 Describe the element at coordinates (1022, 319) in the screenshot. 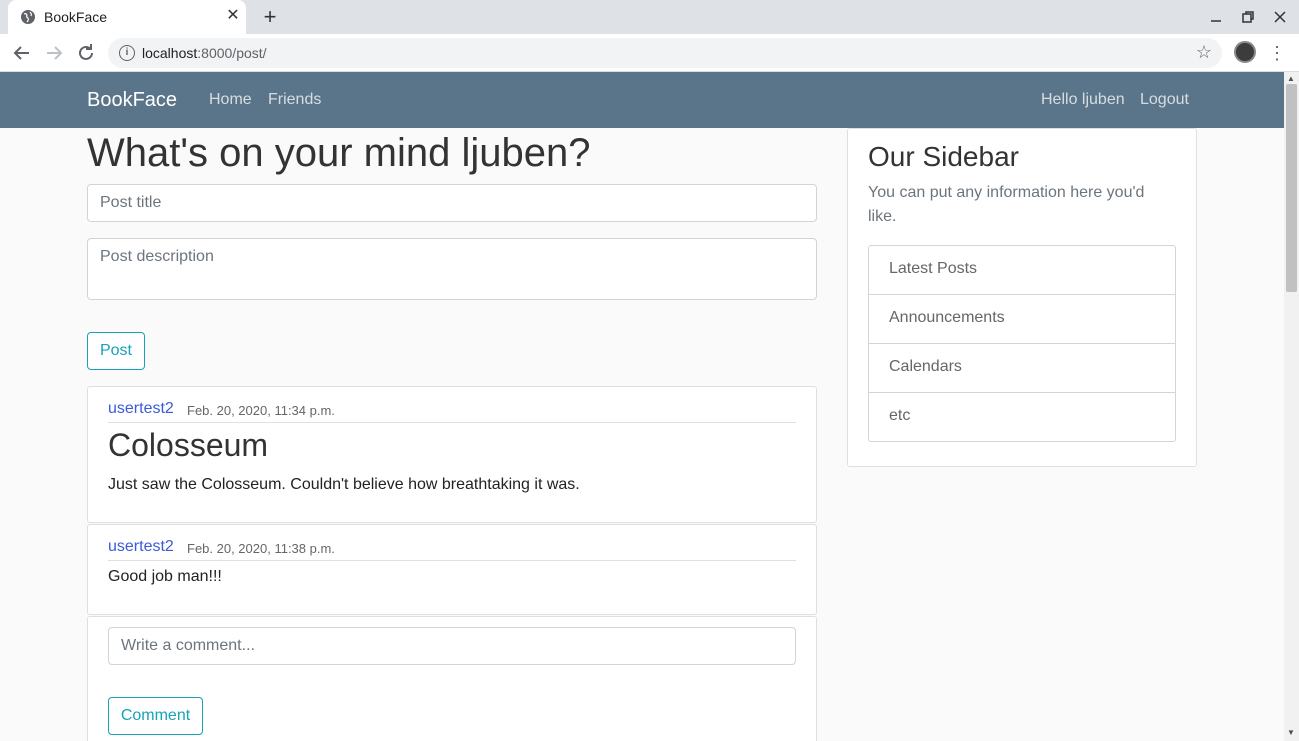

I see `sidebar-item-announcements: Announcements` at that location.